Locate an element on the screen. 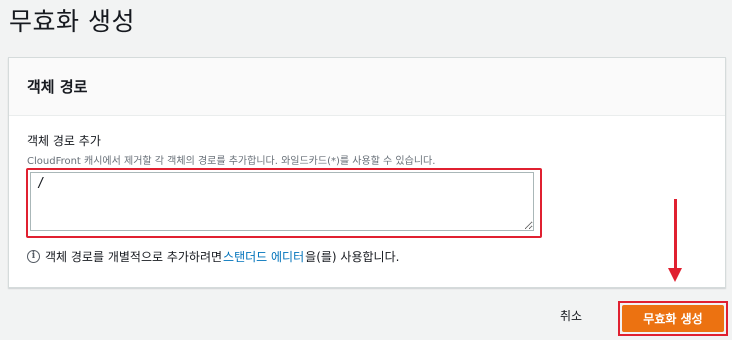 This screenshot has width=732, height=340. create-invalidation-button: 무효화 생성 is located at coordinates (673, 318).